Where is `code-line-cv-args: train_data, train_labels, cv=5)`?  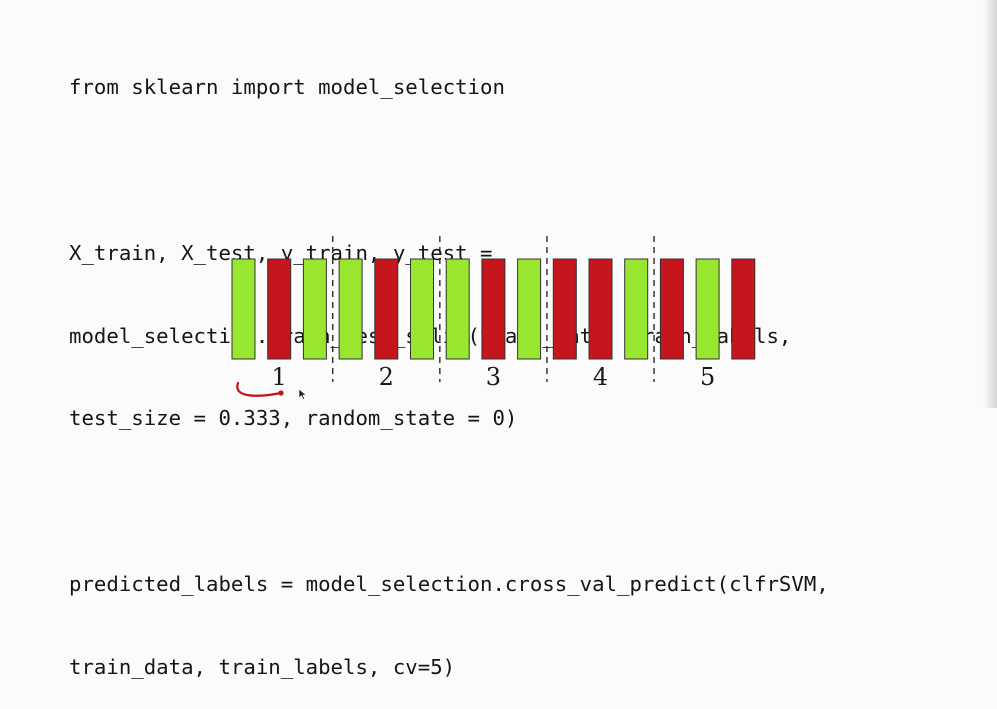
code-line-cv-args: train_data, train_labels, cv=5) is located at coordinates (262, 666).